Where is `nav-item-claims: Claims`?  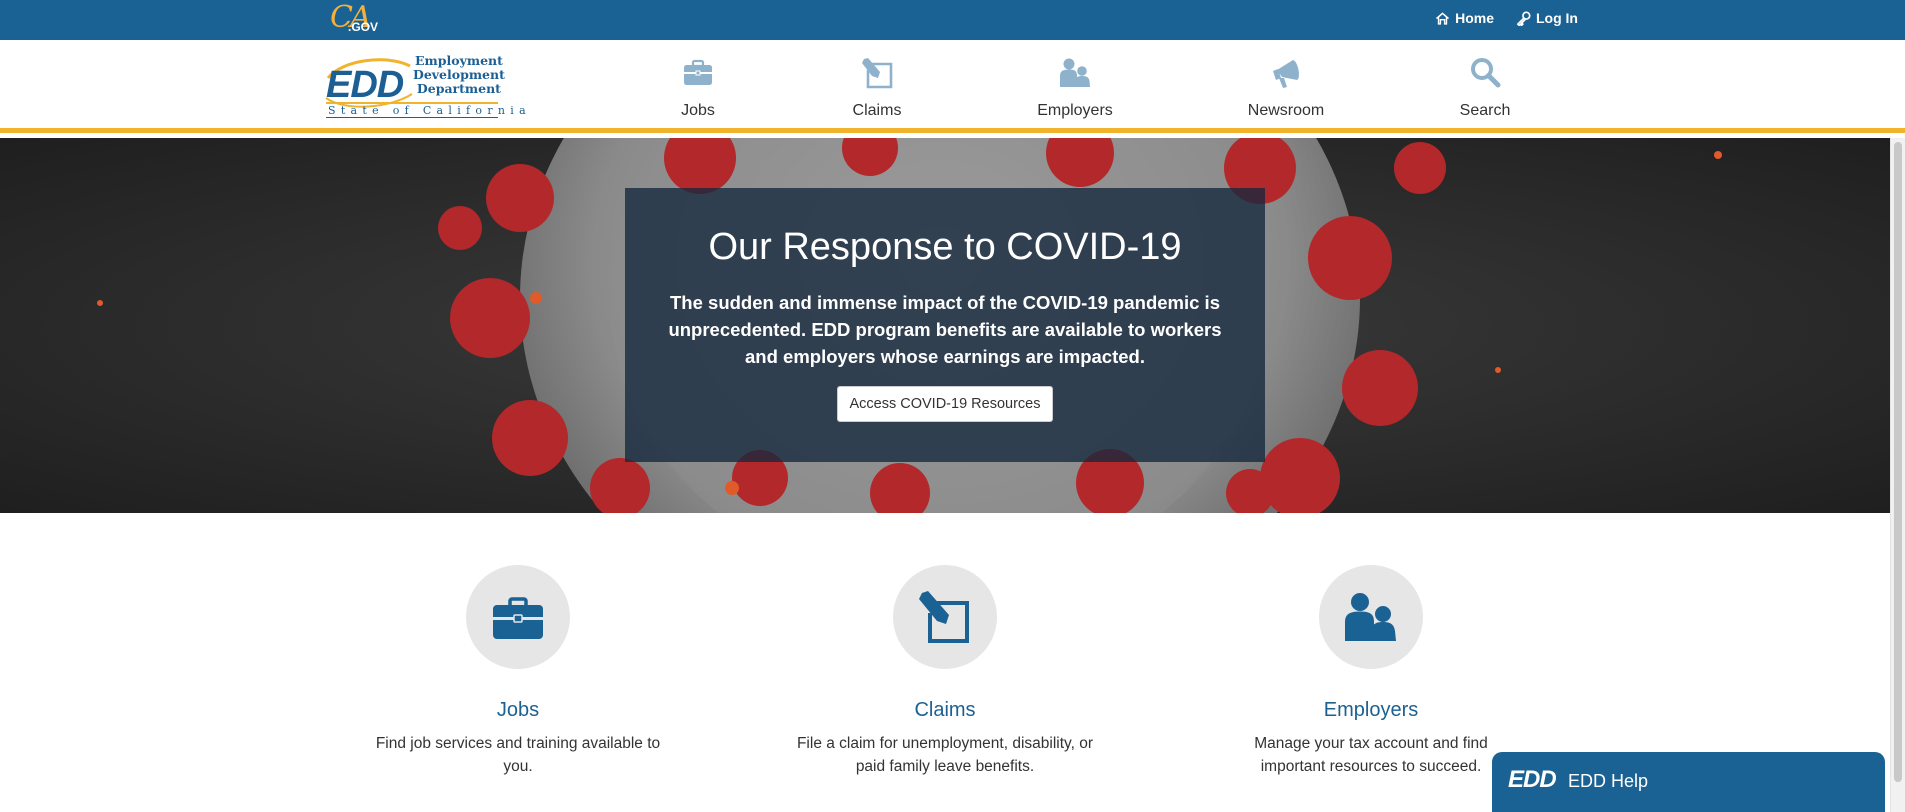
nav-item-claims: Claims is located at coordinates (877, 88).